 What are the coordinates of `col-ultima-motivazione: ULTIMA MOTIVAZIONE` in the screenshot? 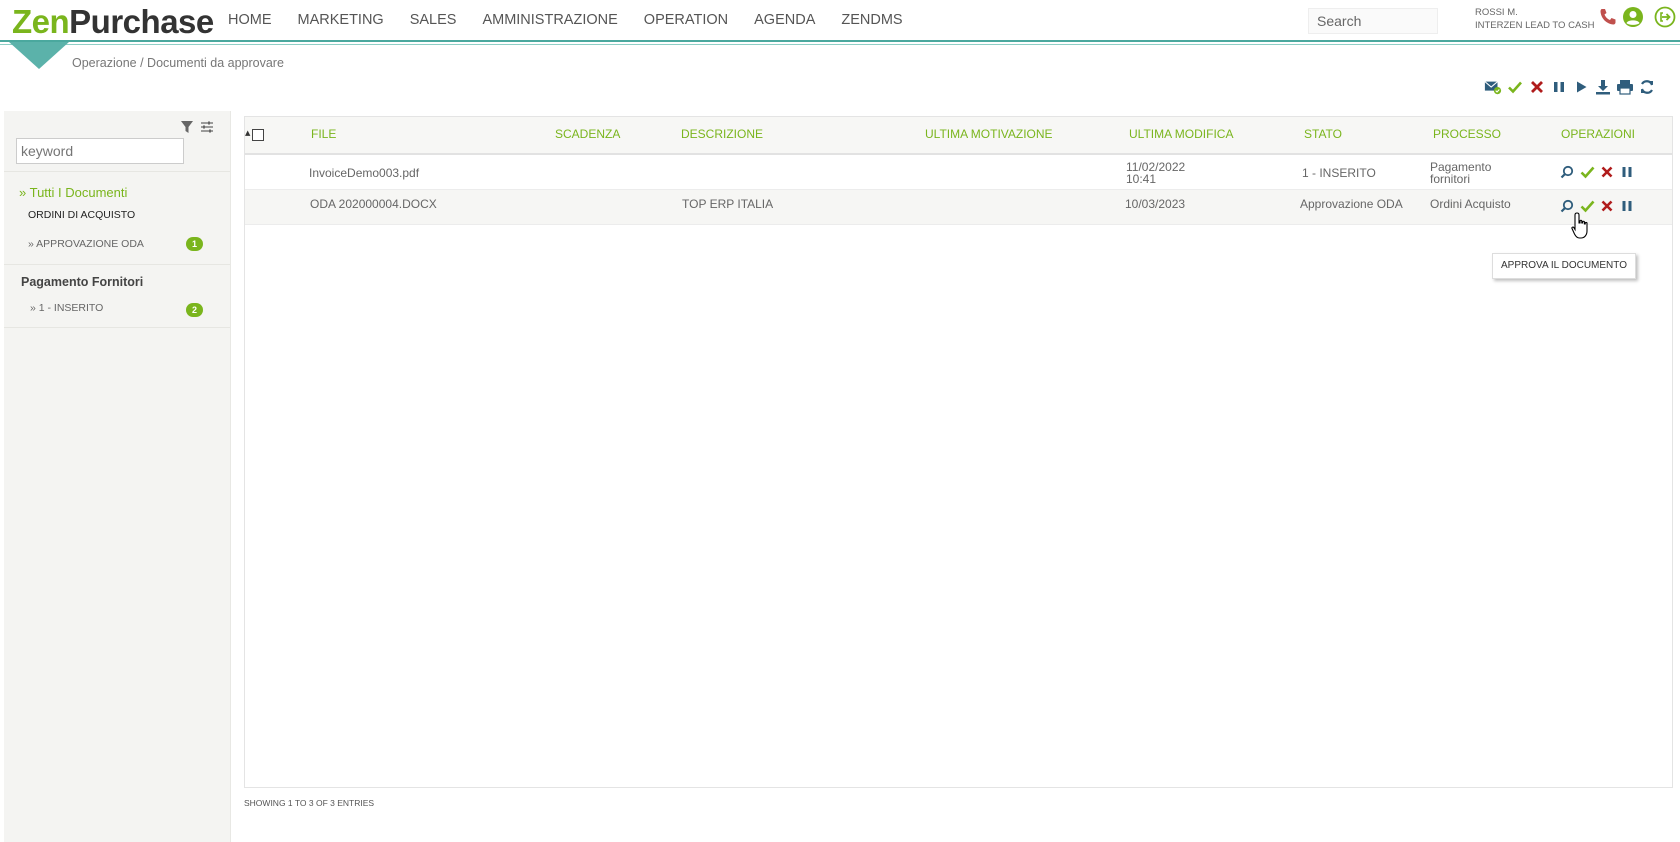 It's located at (989, 134).